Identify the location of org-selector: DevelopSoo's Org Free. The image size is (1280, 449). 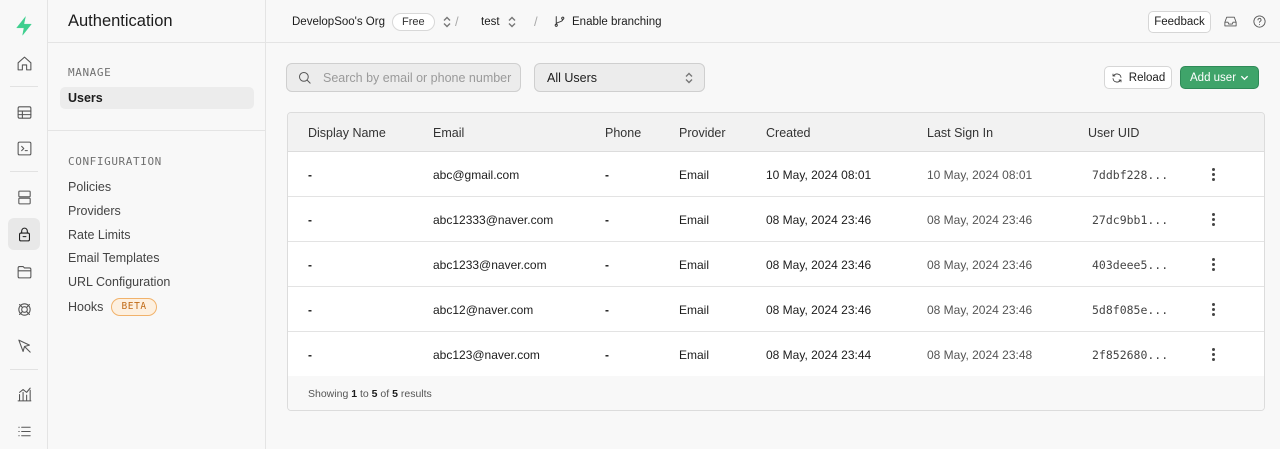
(372, 21).